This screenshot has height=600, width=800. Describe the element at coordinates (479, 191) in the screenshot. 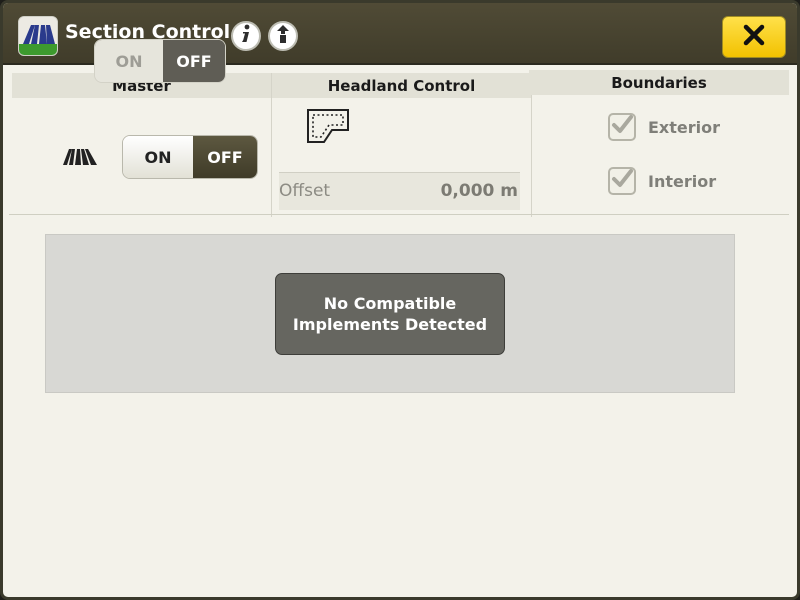

I see `offset-value: 0,000 m` at that location.